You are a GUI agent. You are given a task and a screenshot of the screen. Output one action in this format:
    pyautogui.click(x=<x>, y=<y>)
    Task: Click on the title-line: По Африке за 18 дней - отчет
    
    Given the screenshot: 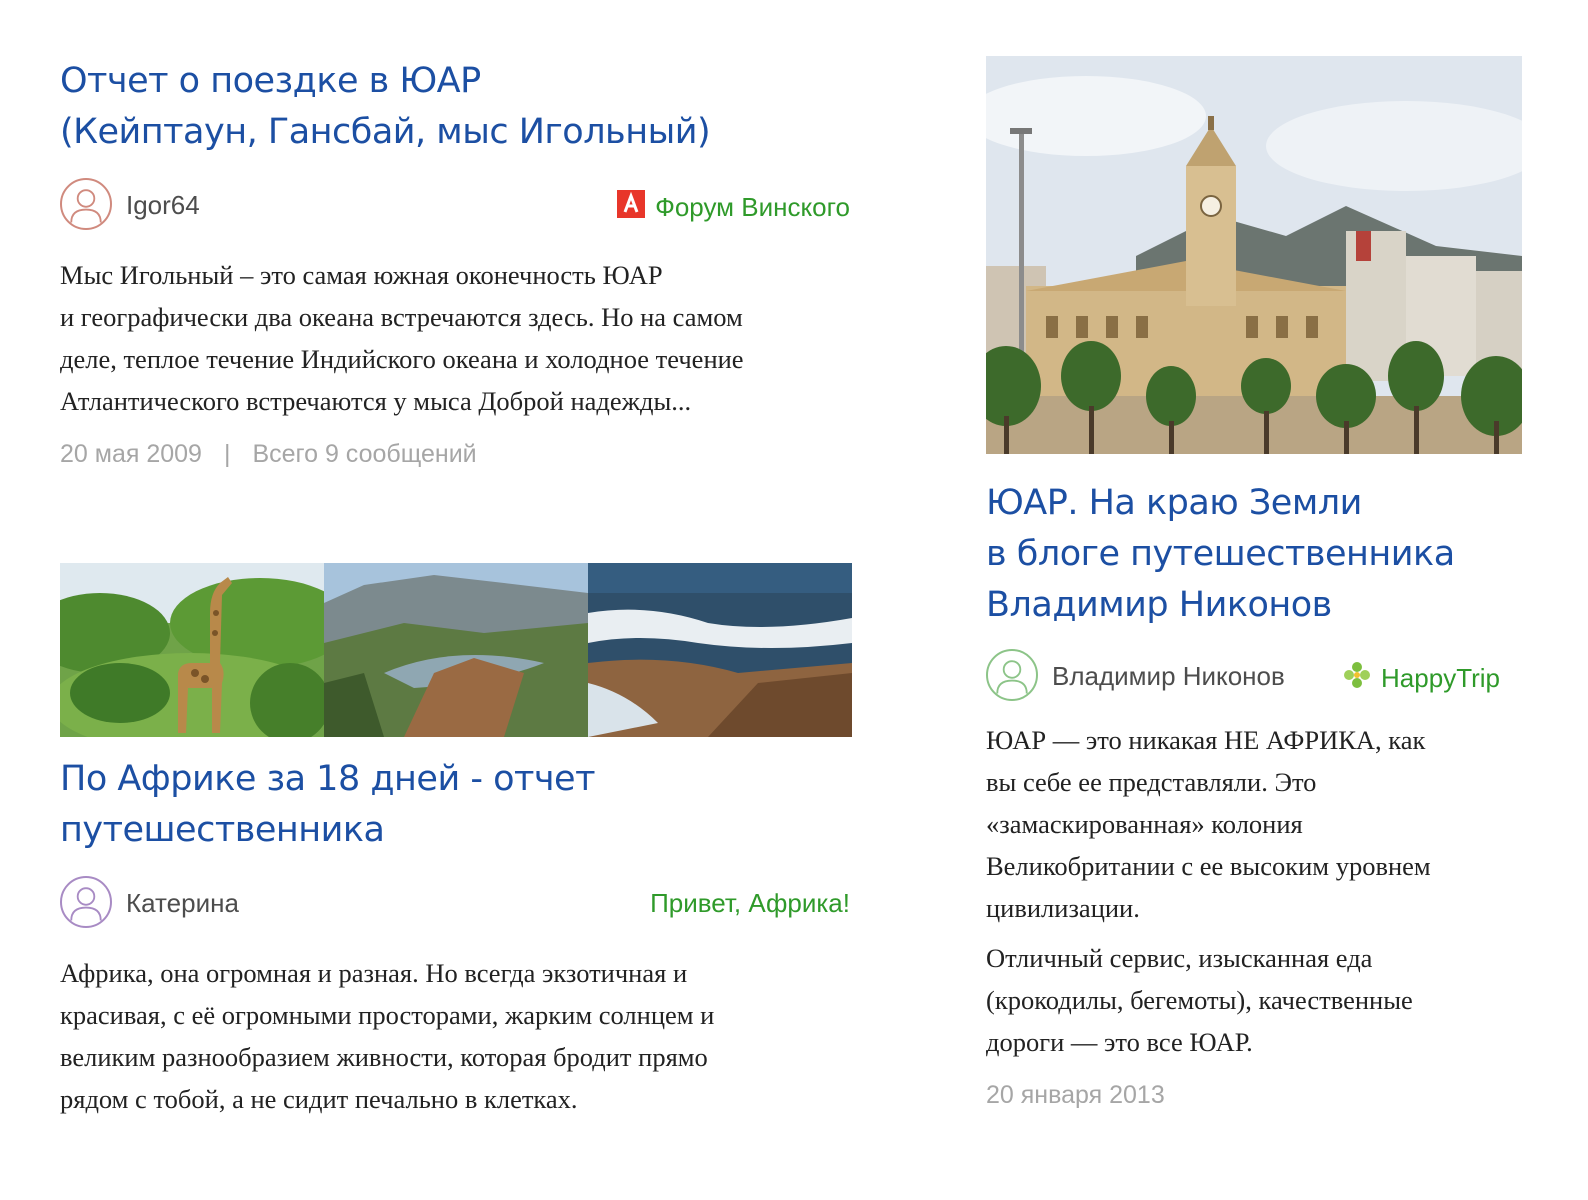 What is the action you would take?
    pyautogui.click(x=455, y=779)
    